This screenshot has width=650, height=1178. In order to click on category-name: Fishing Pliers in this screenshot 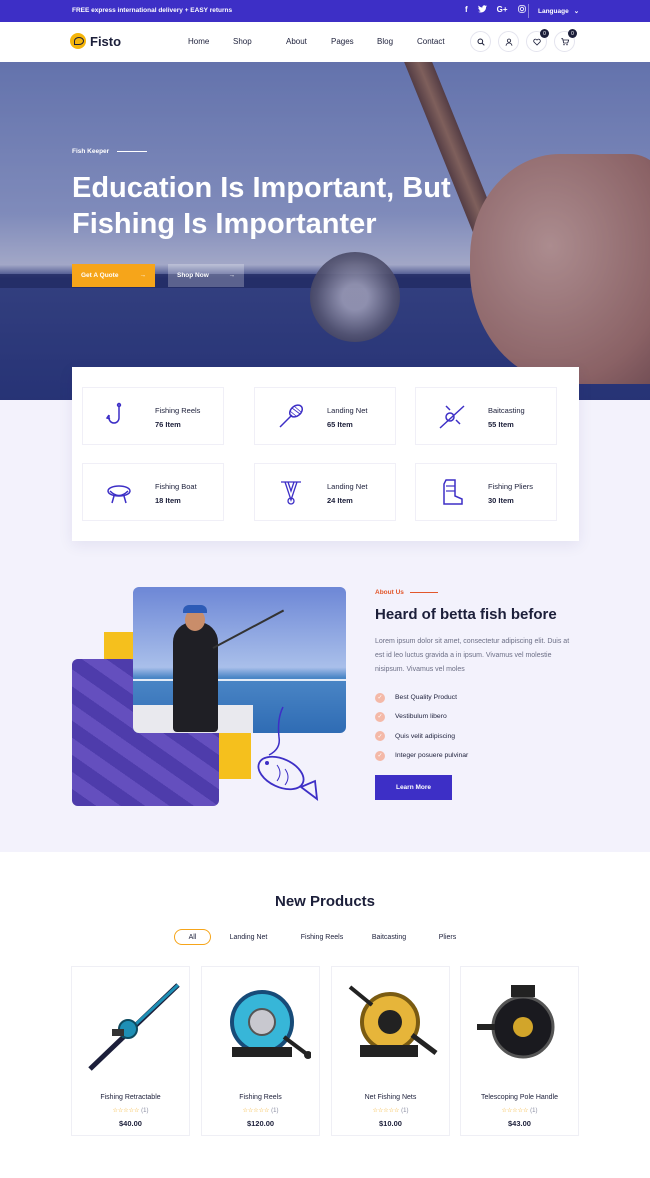, I will do `click(511, 486)`.